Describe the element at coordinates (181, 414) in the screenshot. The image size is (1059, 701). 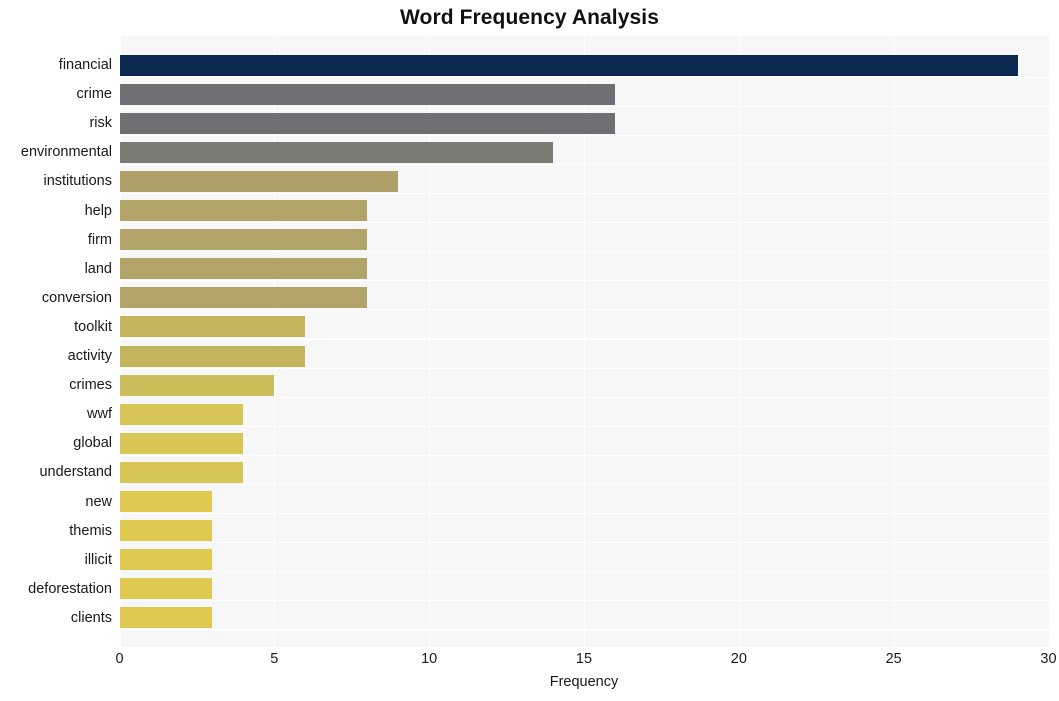
I see `bar-wwf` at that location.